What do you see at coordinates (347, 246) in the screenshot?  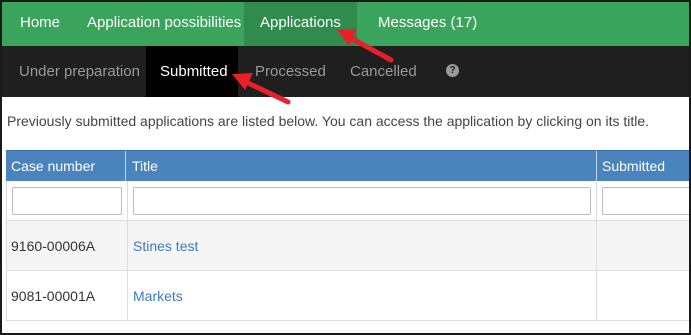 I see `table-row: 9160-00006A Stines test` at bounding box center [347, 246].